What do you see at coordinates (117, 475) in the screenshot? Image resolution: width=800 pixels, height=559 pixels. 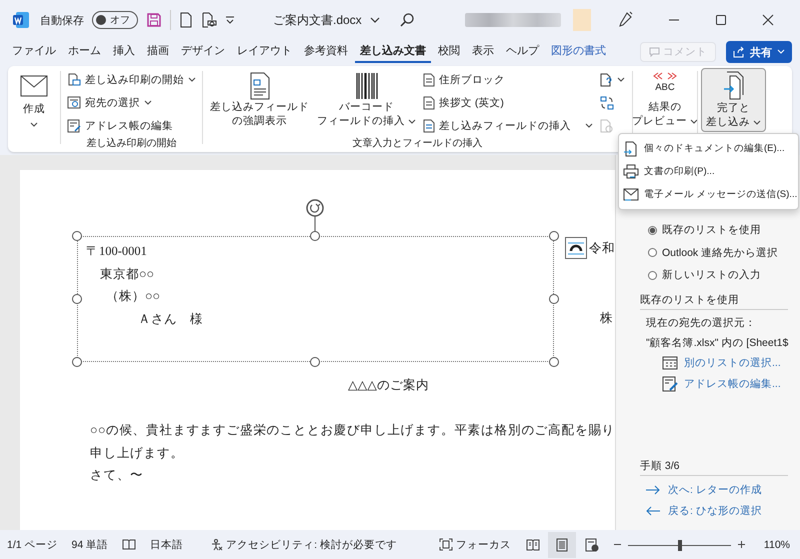 I see `body-text-line: さて、〜` at bounding box center [117, 475].